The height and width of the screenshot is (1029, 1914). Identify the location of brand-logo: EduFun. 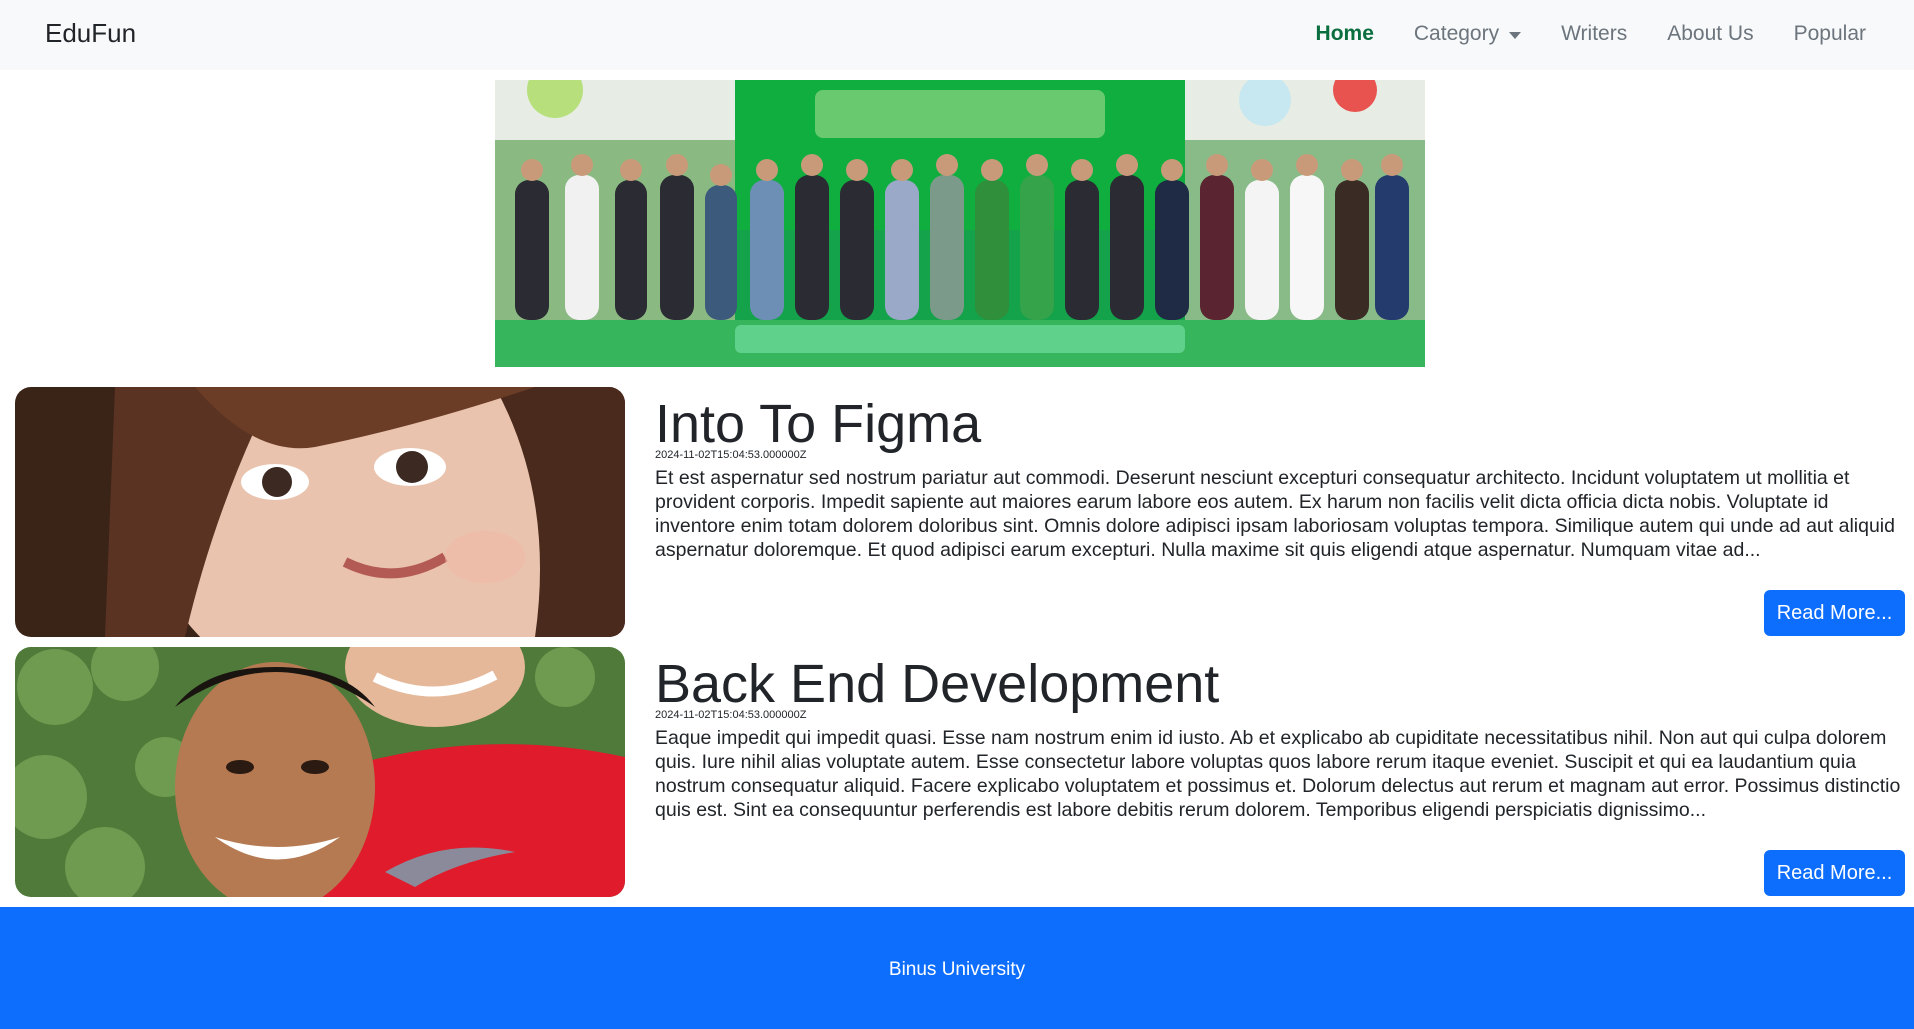
(90, 33).